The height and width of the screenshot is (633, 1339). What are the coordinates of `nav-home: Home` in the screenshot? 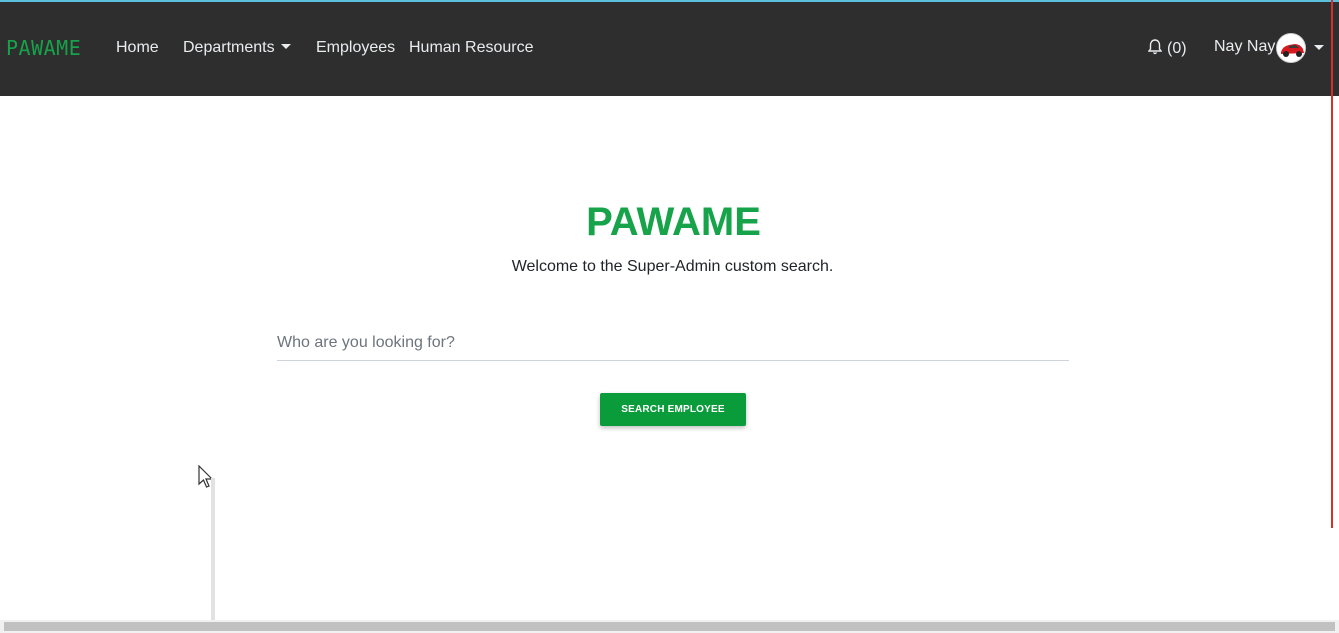 It's located at (137, 48).